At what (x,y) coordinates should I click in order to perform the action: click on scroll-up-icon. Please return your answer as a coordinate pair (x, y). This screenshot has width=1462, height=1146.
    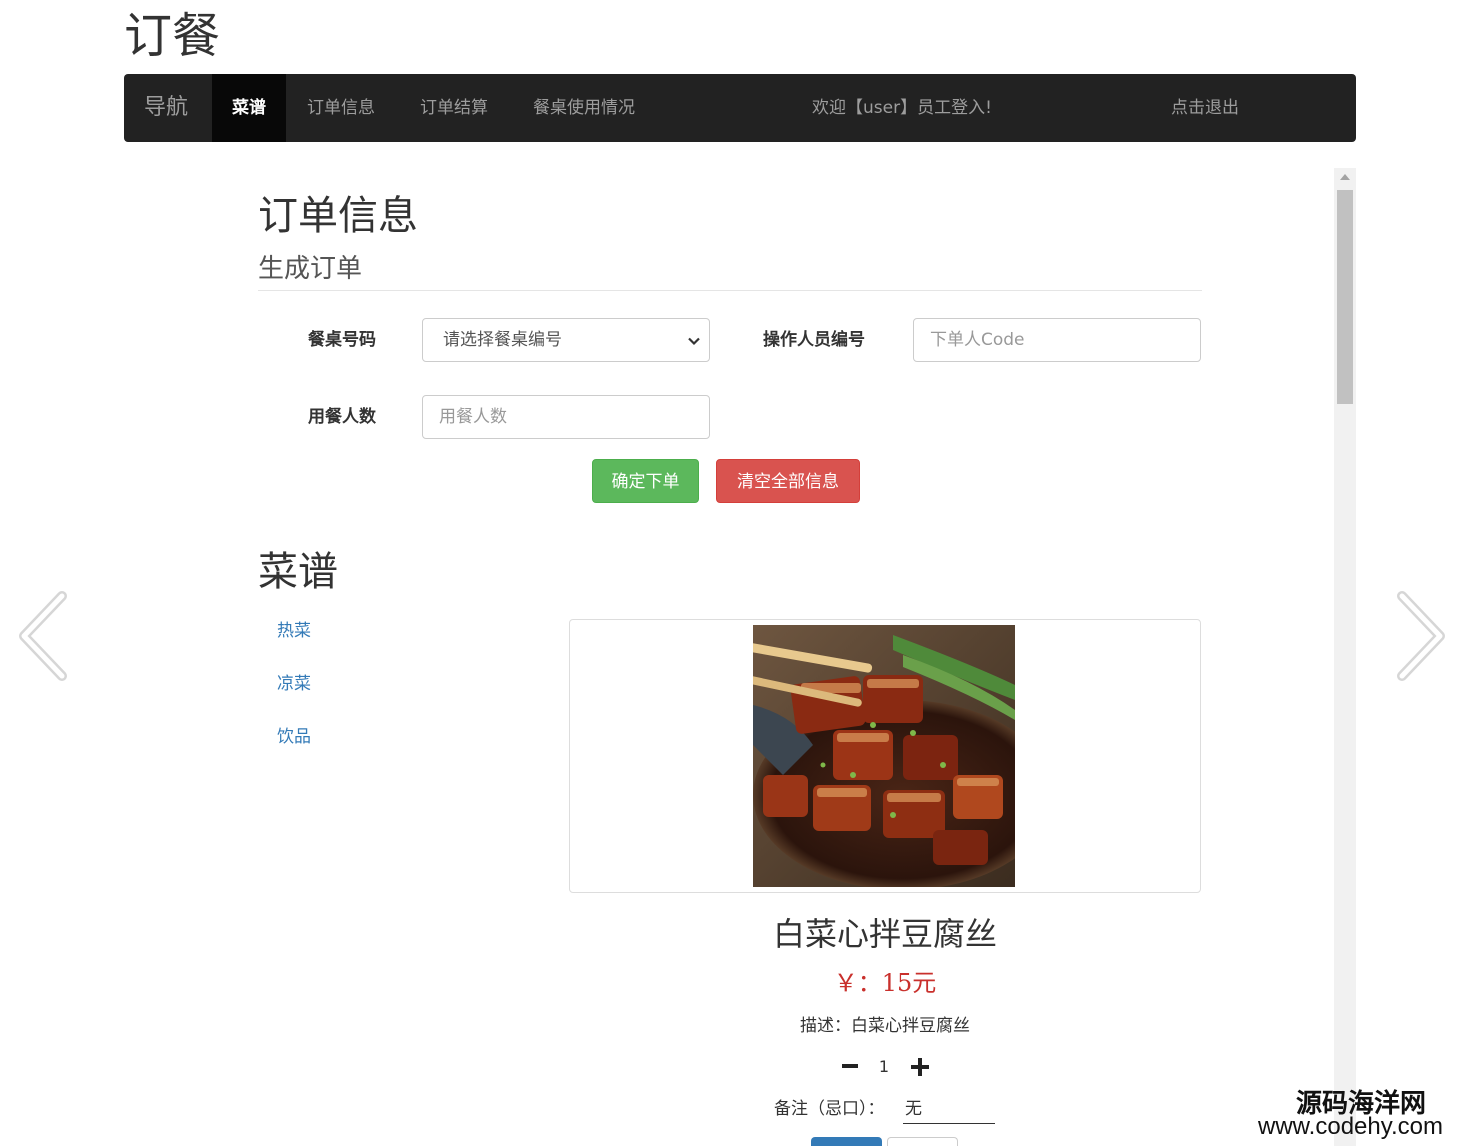
    Looking at the image, I should click on (1345, 177).